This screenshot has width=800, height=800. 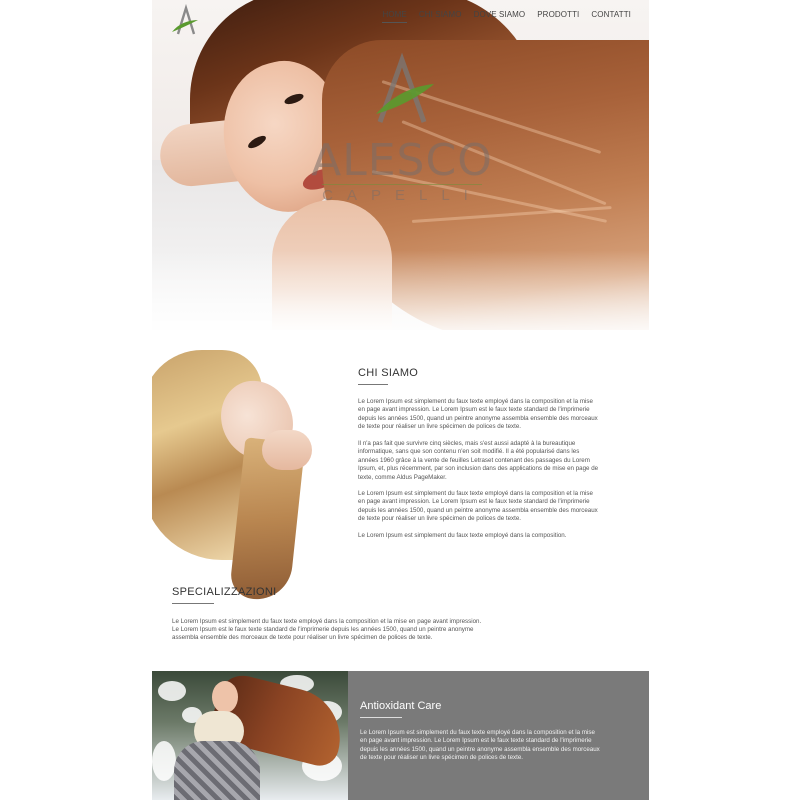 I want to click on about-hand, so click(x=287, y=450).